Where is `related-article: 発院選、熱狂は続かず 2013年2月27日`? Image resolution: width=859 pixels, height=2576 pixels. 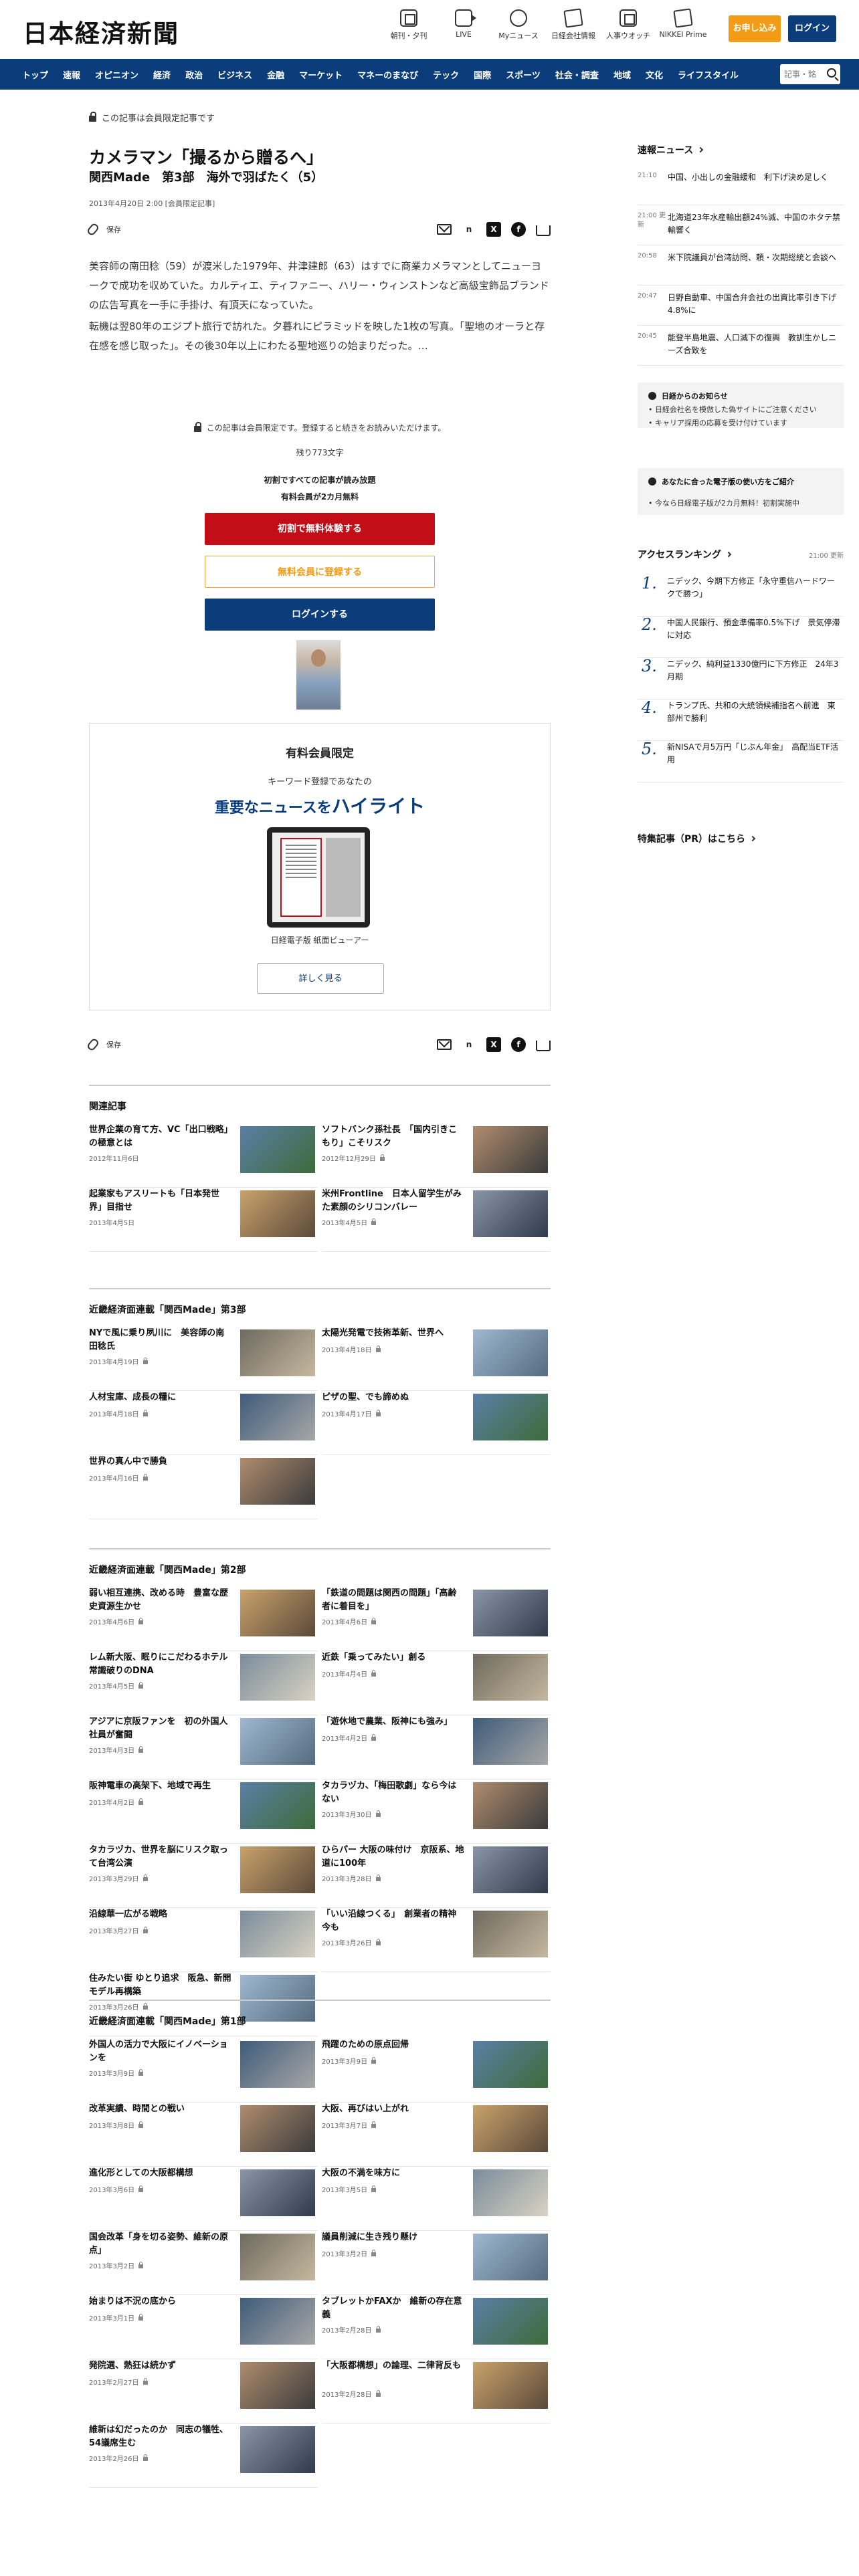
related-article: 発院選、熱狂は続かず 2013年2月27日 is located at coordinates (204, 2391).